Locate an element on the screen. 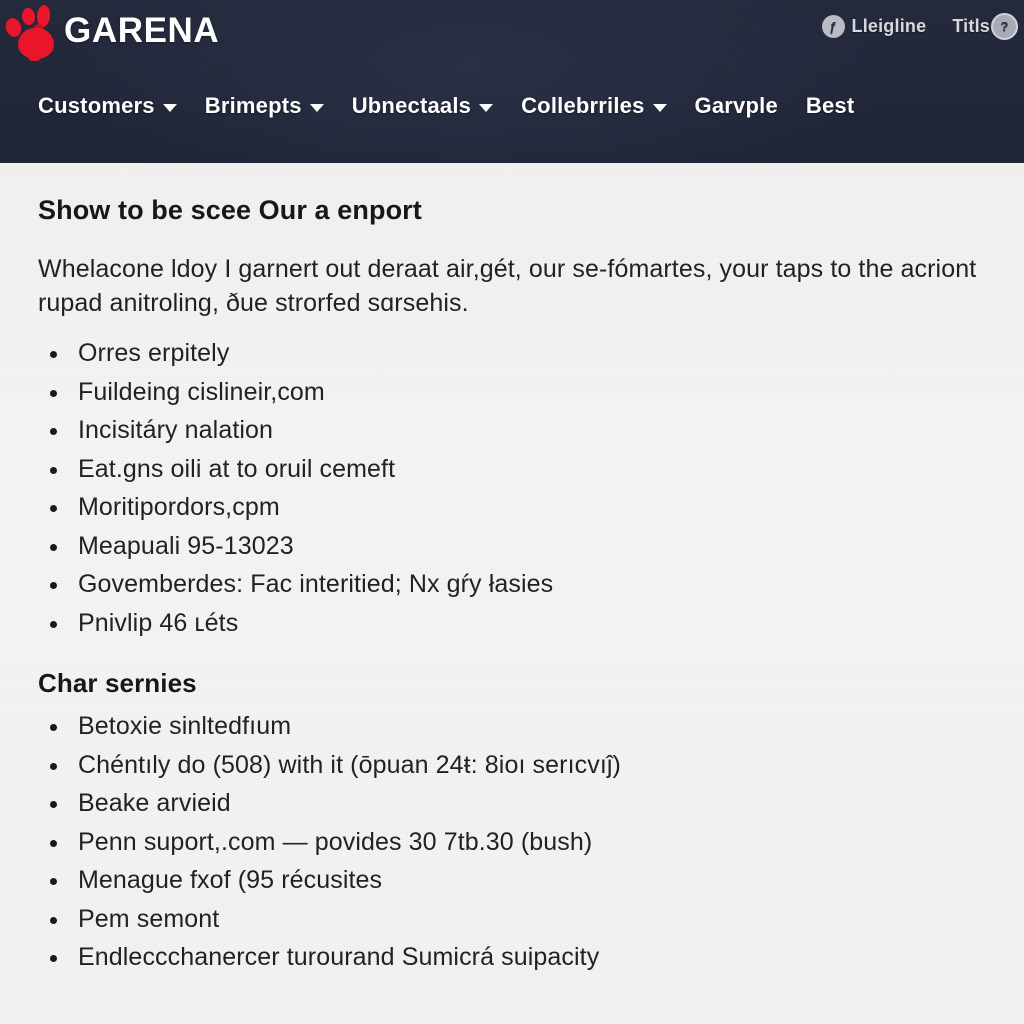 Image resolution: width=1024 pixels, height=1024 pixels. nav-item-brimepts: Brimepts is located at coordinates (264, 106).